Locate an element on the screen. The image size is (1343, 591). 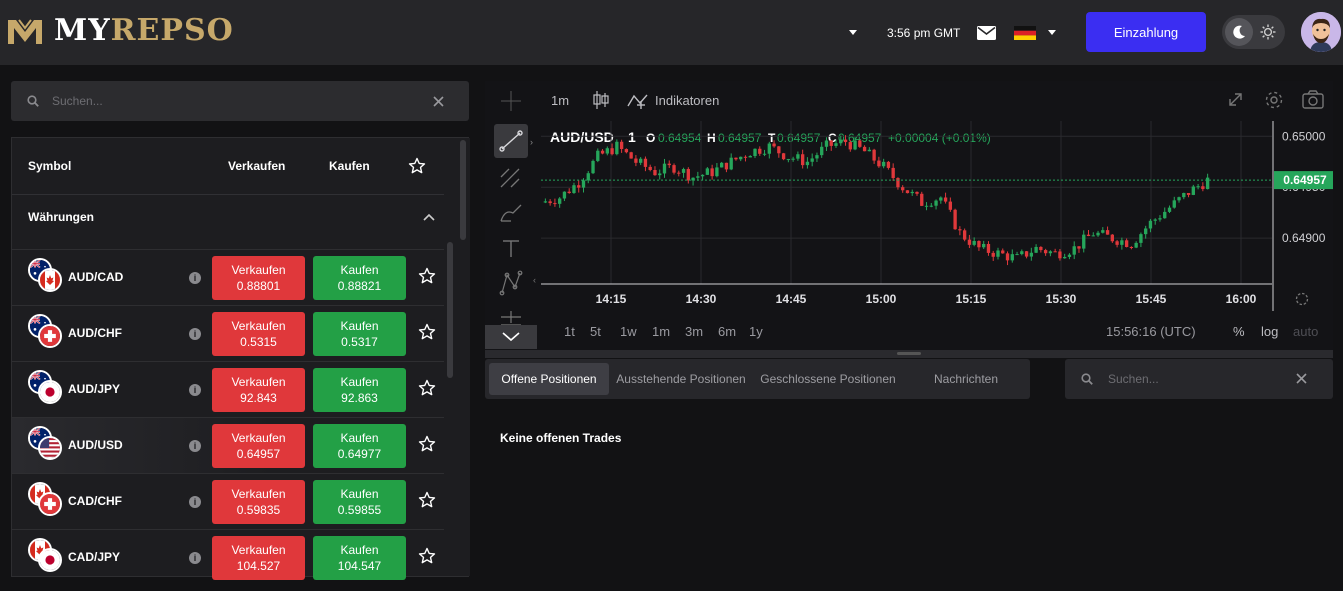
column-header-symbol: Symbol is located at coordinates (50, 166).